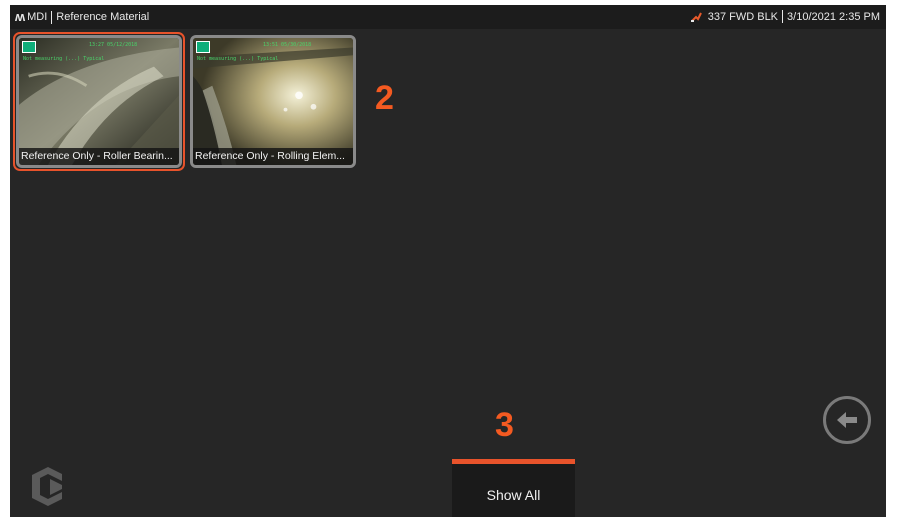  What do you see at coordinates (37, 17) in the screenshot?
I see `app-name: MDI` at bounding box center [37, 17].